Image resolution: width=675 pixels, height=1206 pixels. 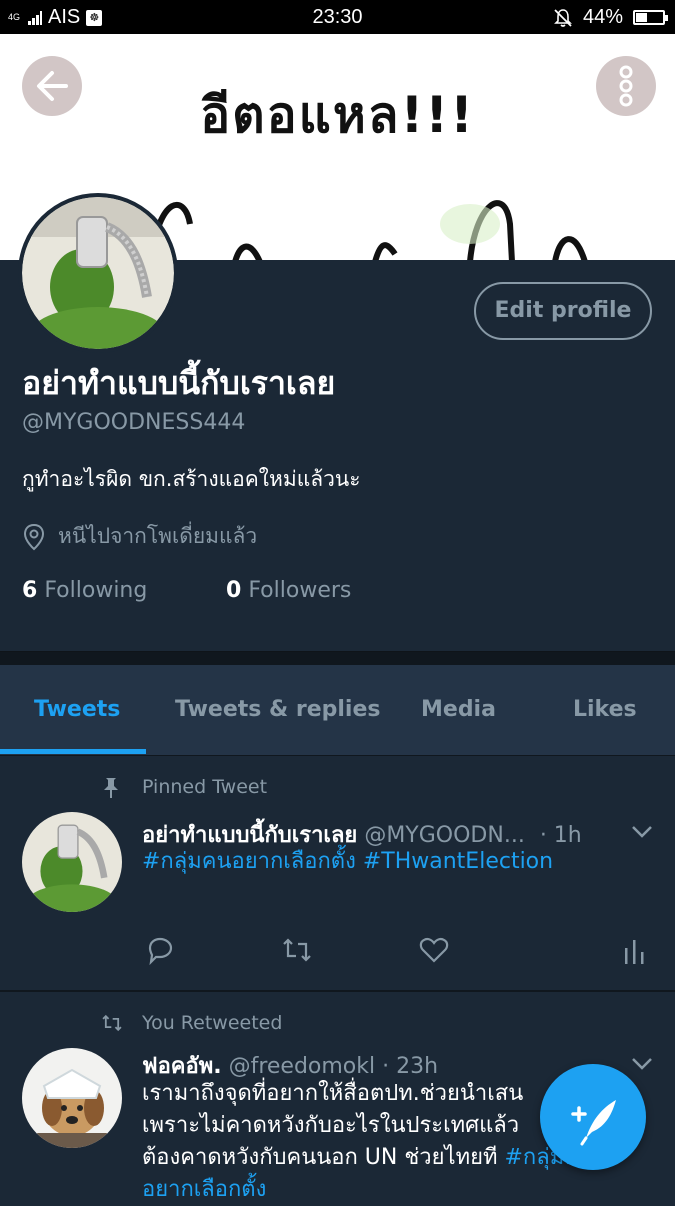 I want to click on battery-percent: 44%, so click(x=602, y=17).